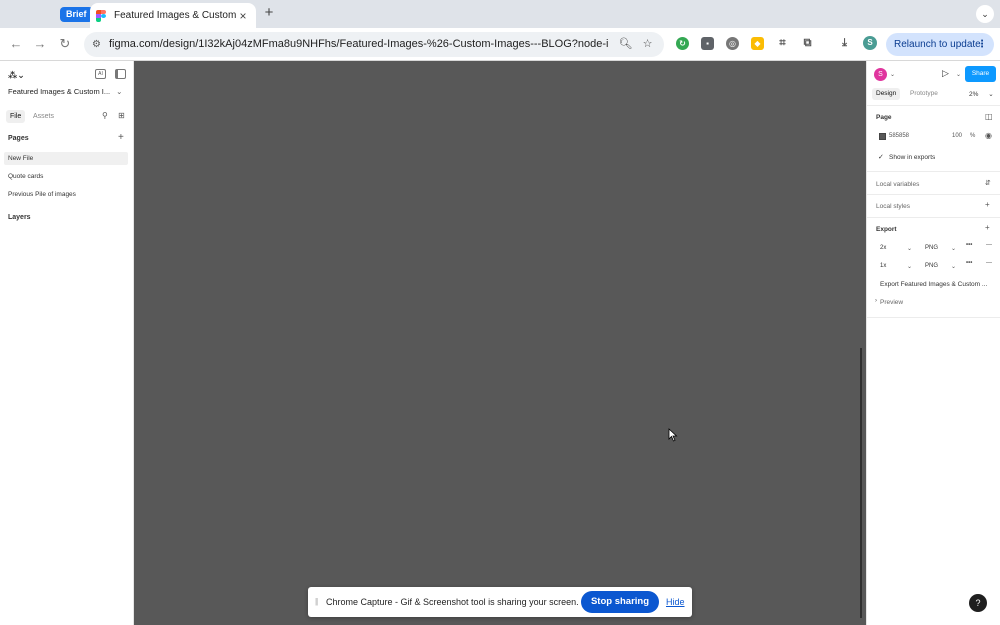  What do you see at coordinates (886, 94) in the screenshot?
I see `tab-design: Design` at bounding box center [886, 94].